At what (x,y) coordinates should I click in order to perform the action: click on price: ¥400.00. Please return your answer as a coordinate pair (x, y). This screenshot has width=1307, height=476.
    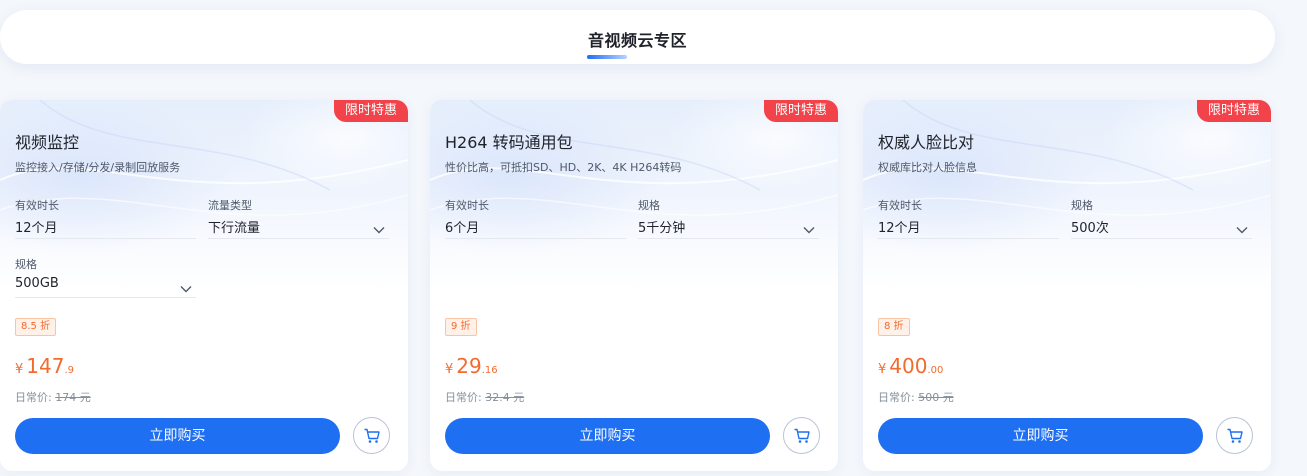
    Looking at the image, I should click on (910, 366).